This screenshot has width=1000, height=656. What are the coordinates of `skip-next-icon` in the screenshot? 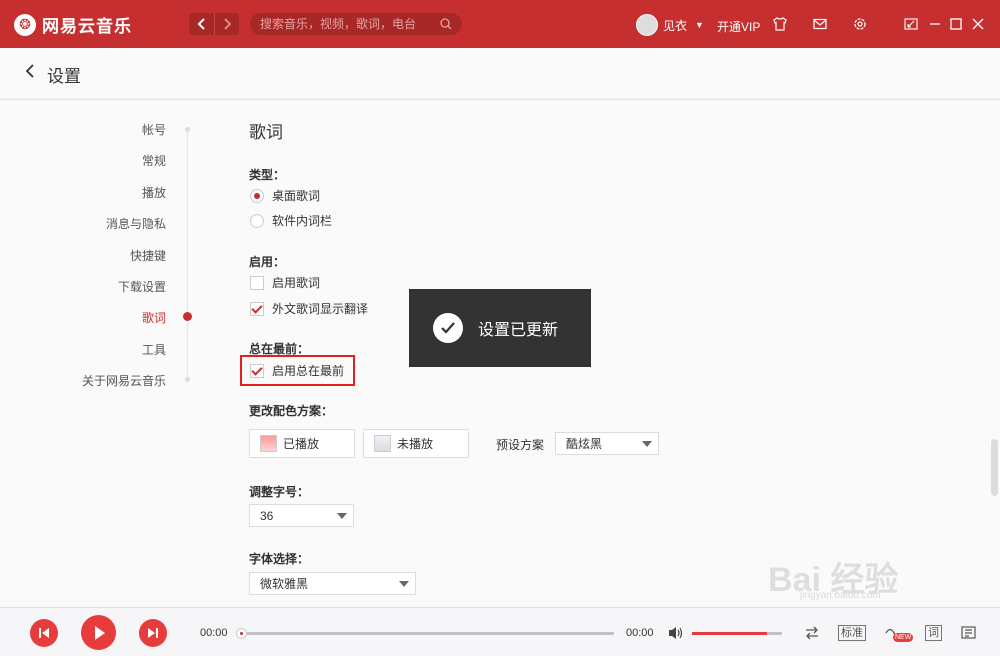 It's located at (153, 633).